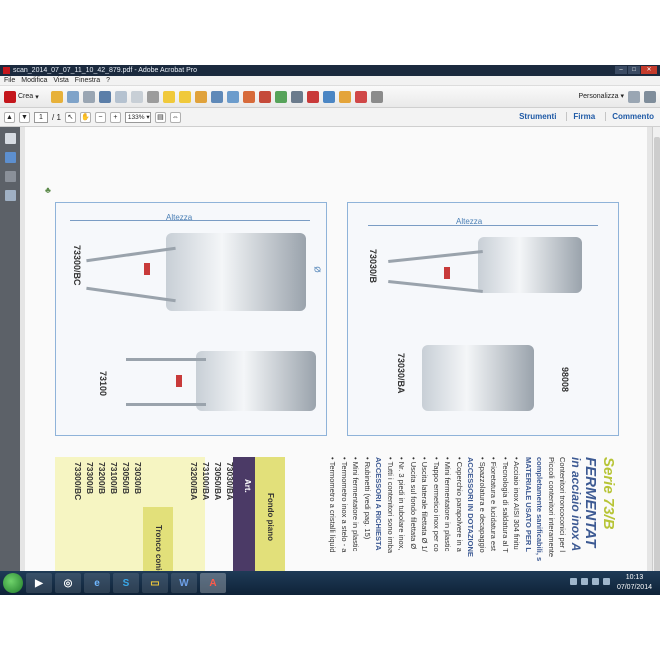  Describe the element at coordinates (41, 117) in the screenshot. I see `page-number-input: 1` at that location.